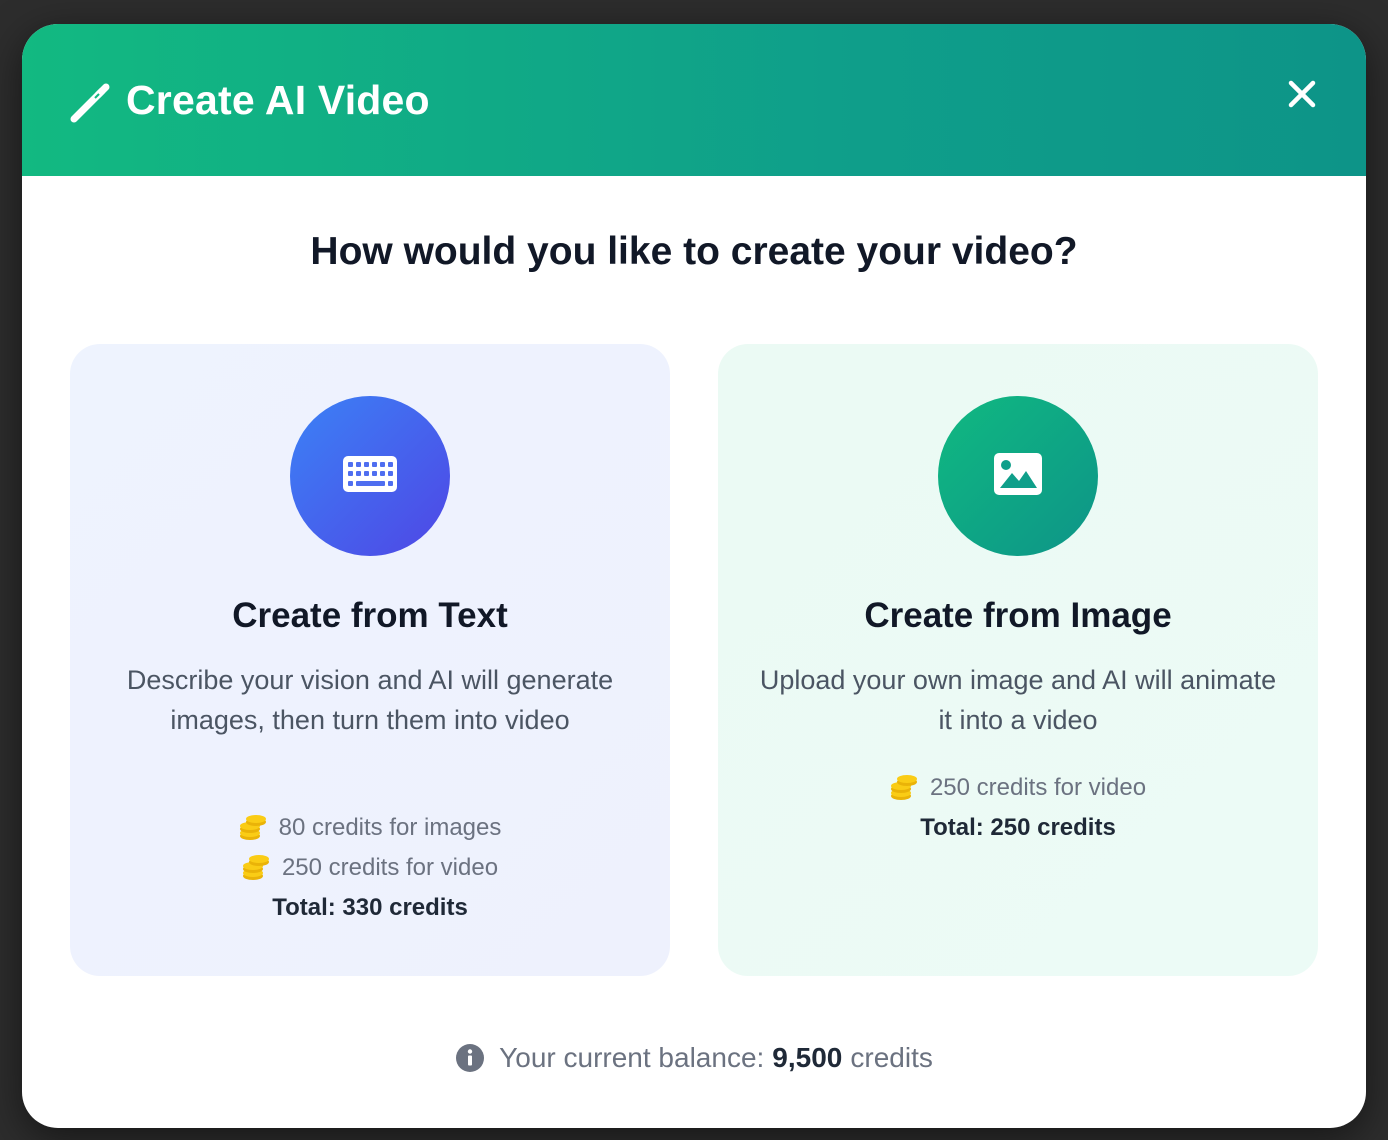 Image resolution: width=1388 pixels, height=1140 pixels. Describe the element at coordinates (390, 827) in the screenshot. I see `credit-label: 80 credits for images` at that location.